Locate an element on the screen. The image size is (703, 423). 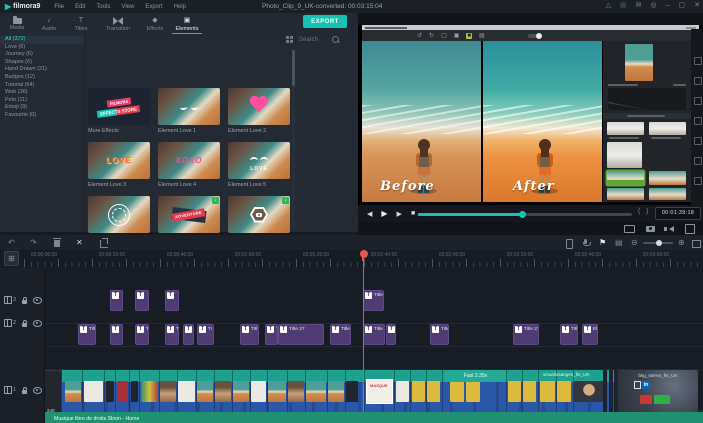
mail-icon: ✉ is located at coordinates (639, 5).